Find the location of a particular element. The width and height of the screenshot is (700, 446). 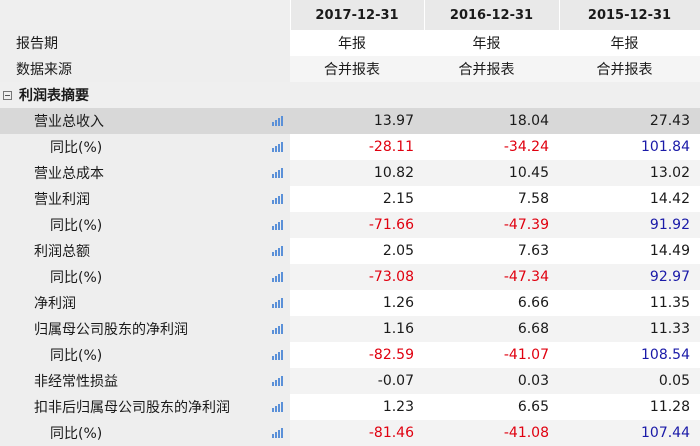

period-header: 2015-12-31 is located at coordinates (629, 15).